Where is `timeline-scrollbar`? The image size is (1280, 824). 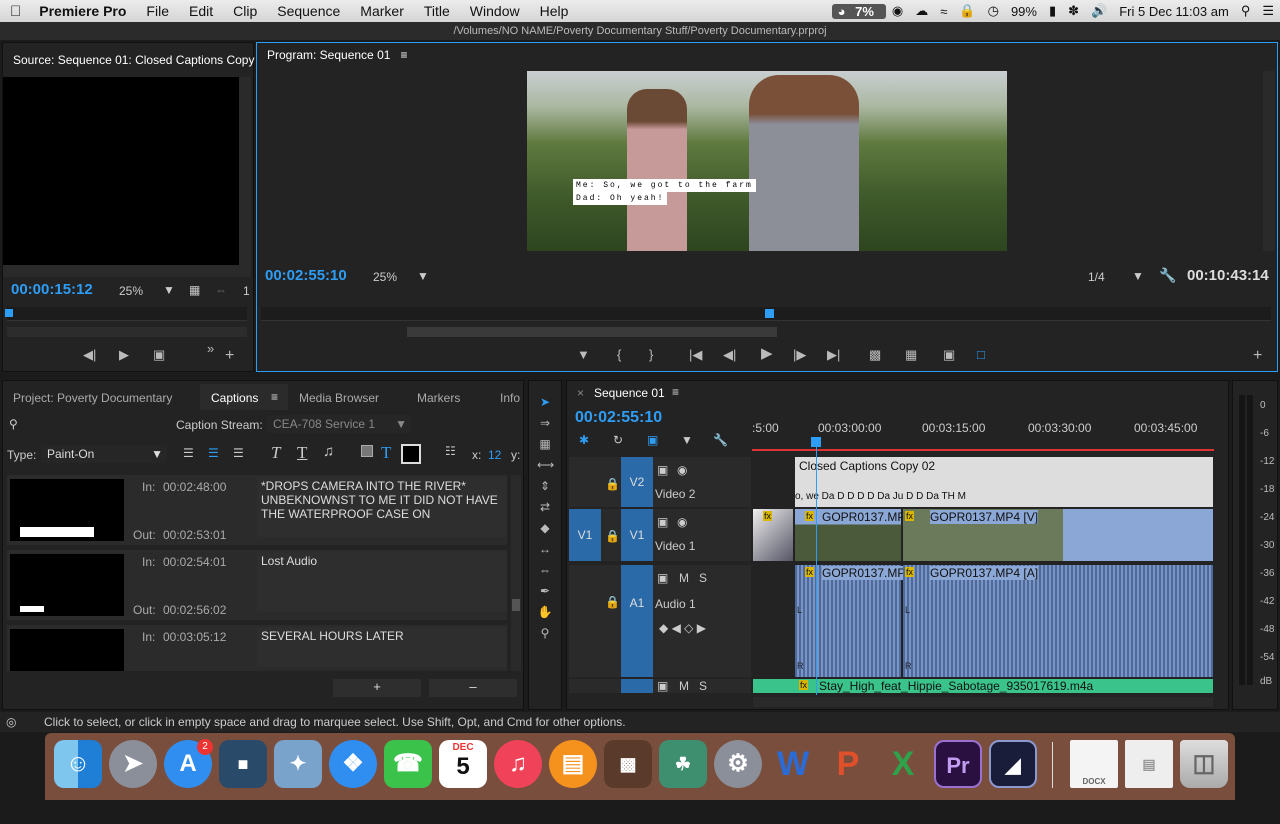 timeline-scrollbar is located at coordinates (983, 702).